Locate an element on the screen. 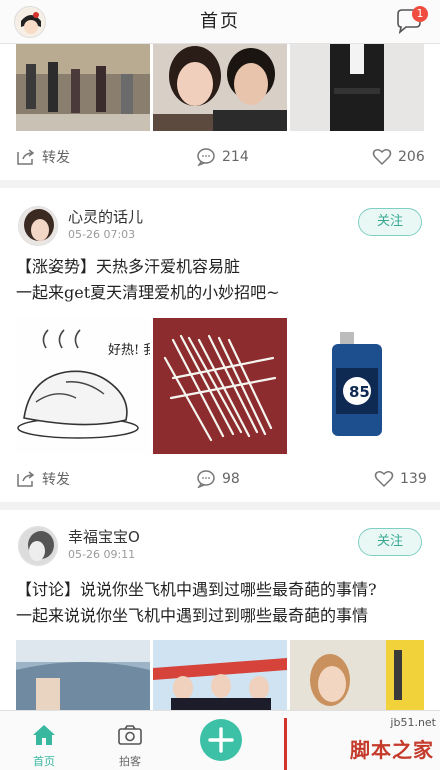 Image resolution: width=440 pixels, height=770 pixels. watermark-edge is located at coordinates (285, 744).